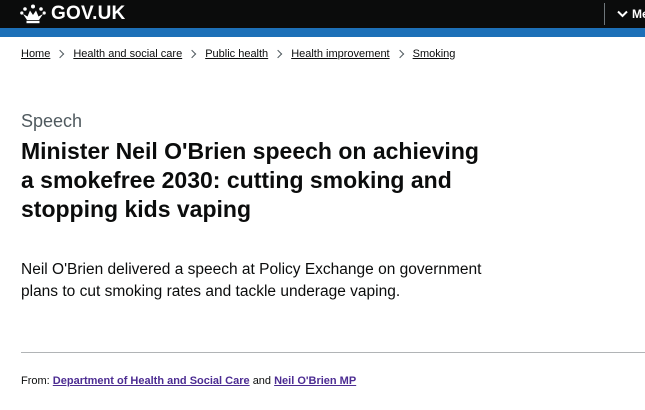 Image resolution: width=645 pixels, height=410 pixels. I want to click on crown-icon, so click(33, 14).